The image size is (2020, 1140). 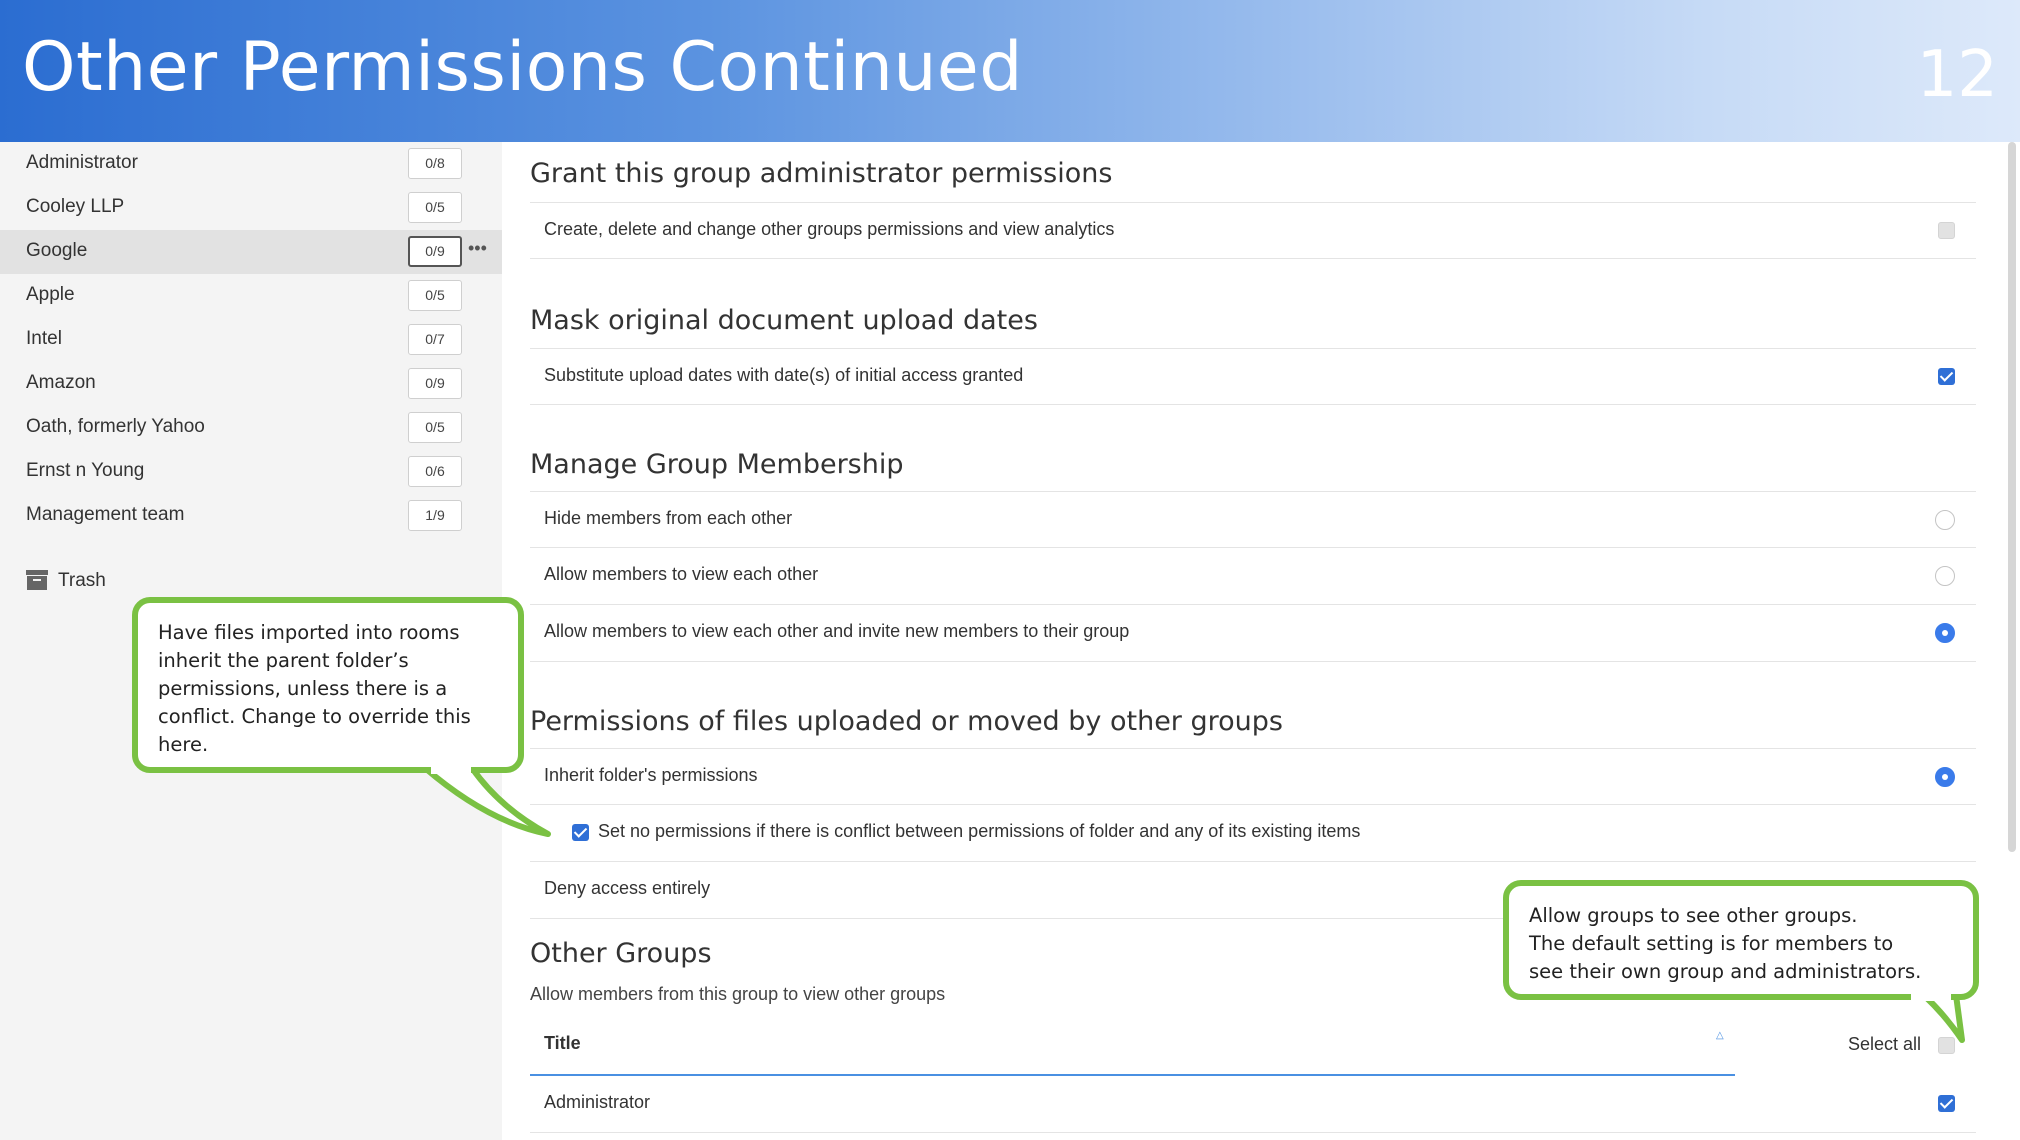 What do you see at coordinates (1711, 943) in the screenshot?
I see `right-callout-line: The default setting is for members to` at bounding box center [1711, 943].